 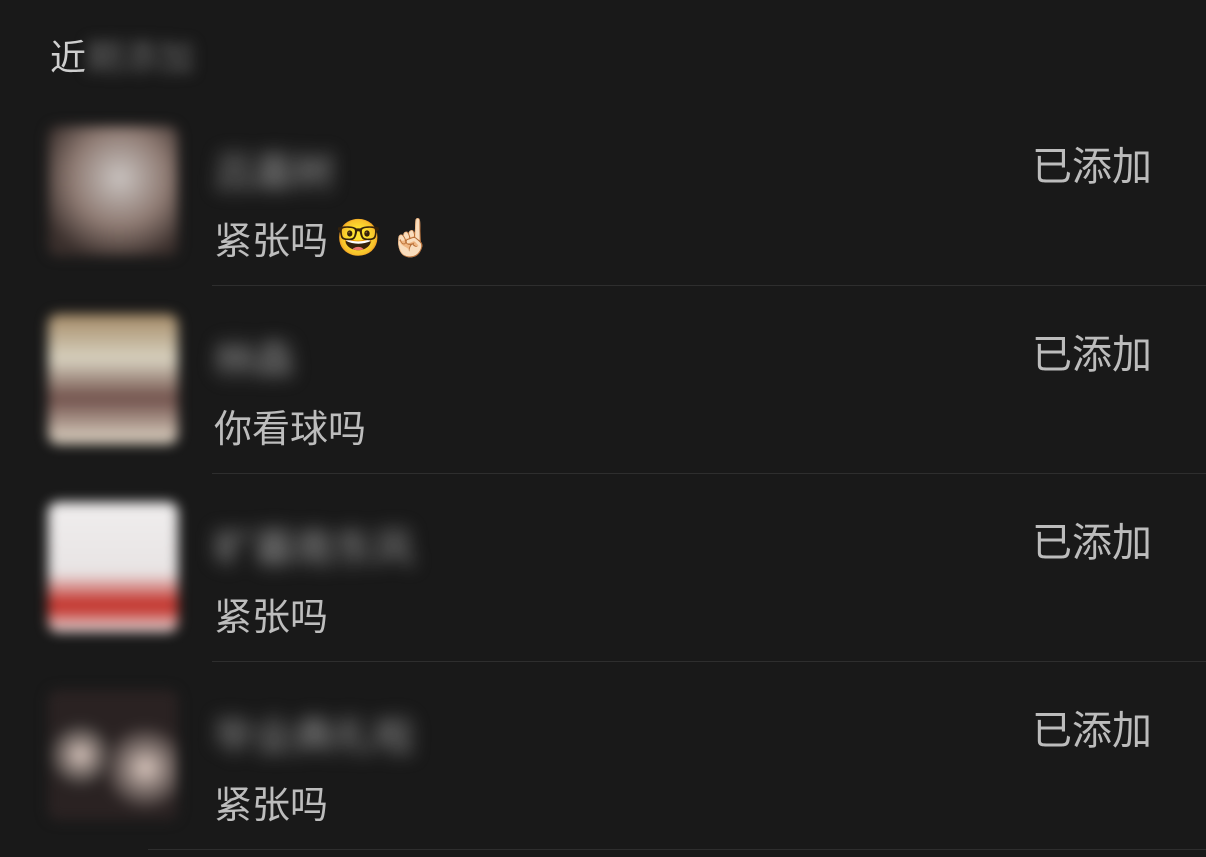 I want to click on contact-name: 毕业典礼啦, so click(x=314, y=737).